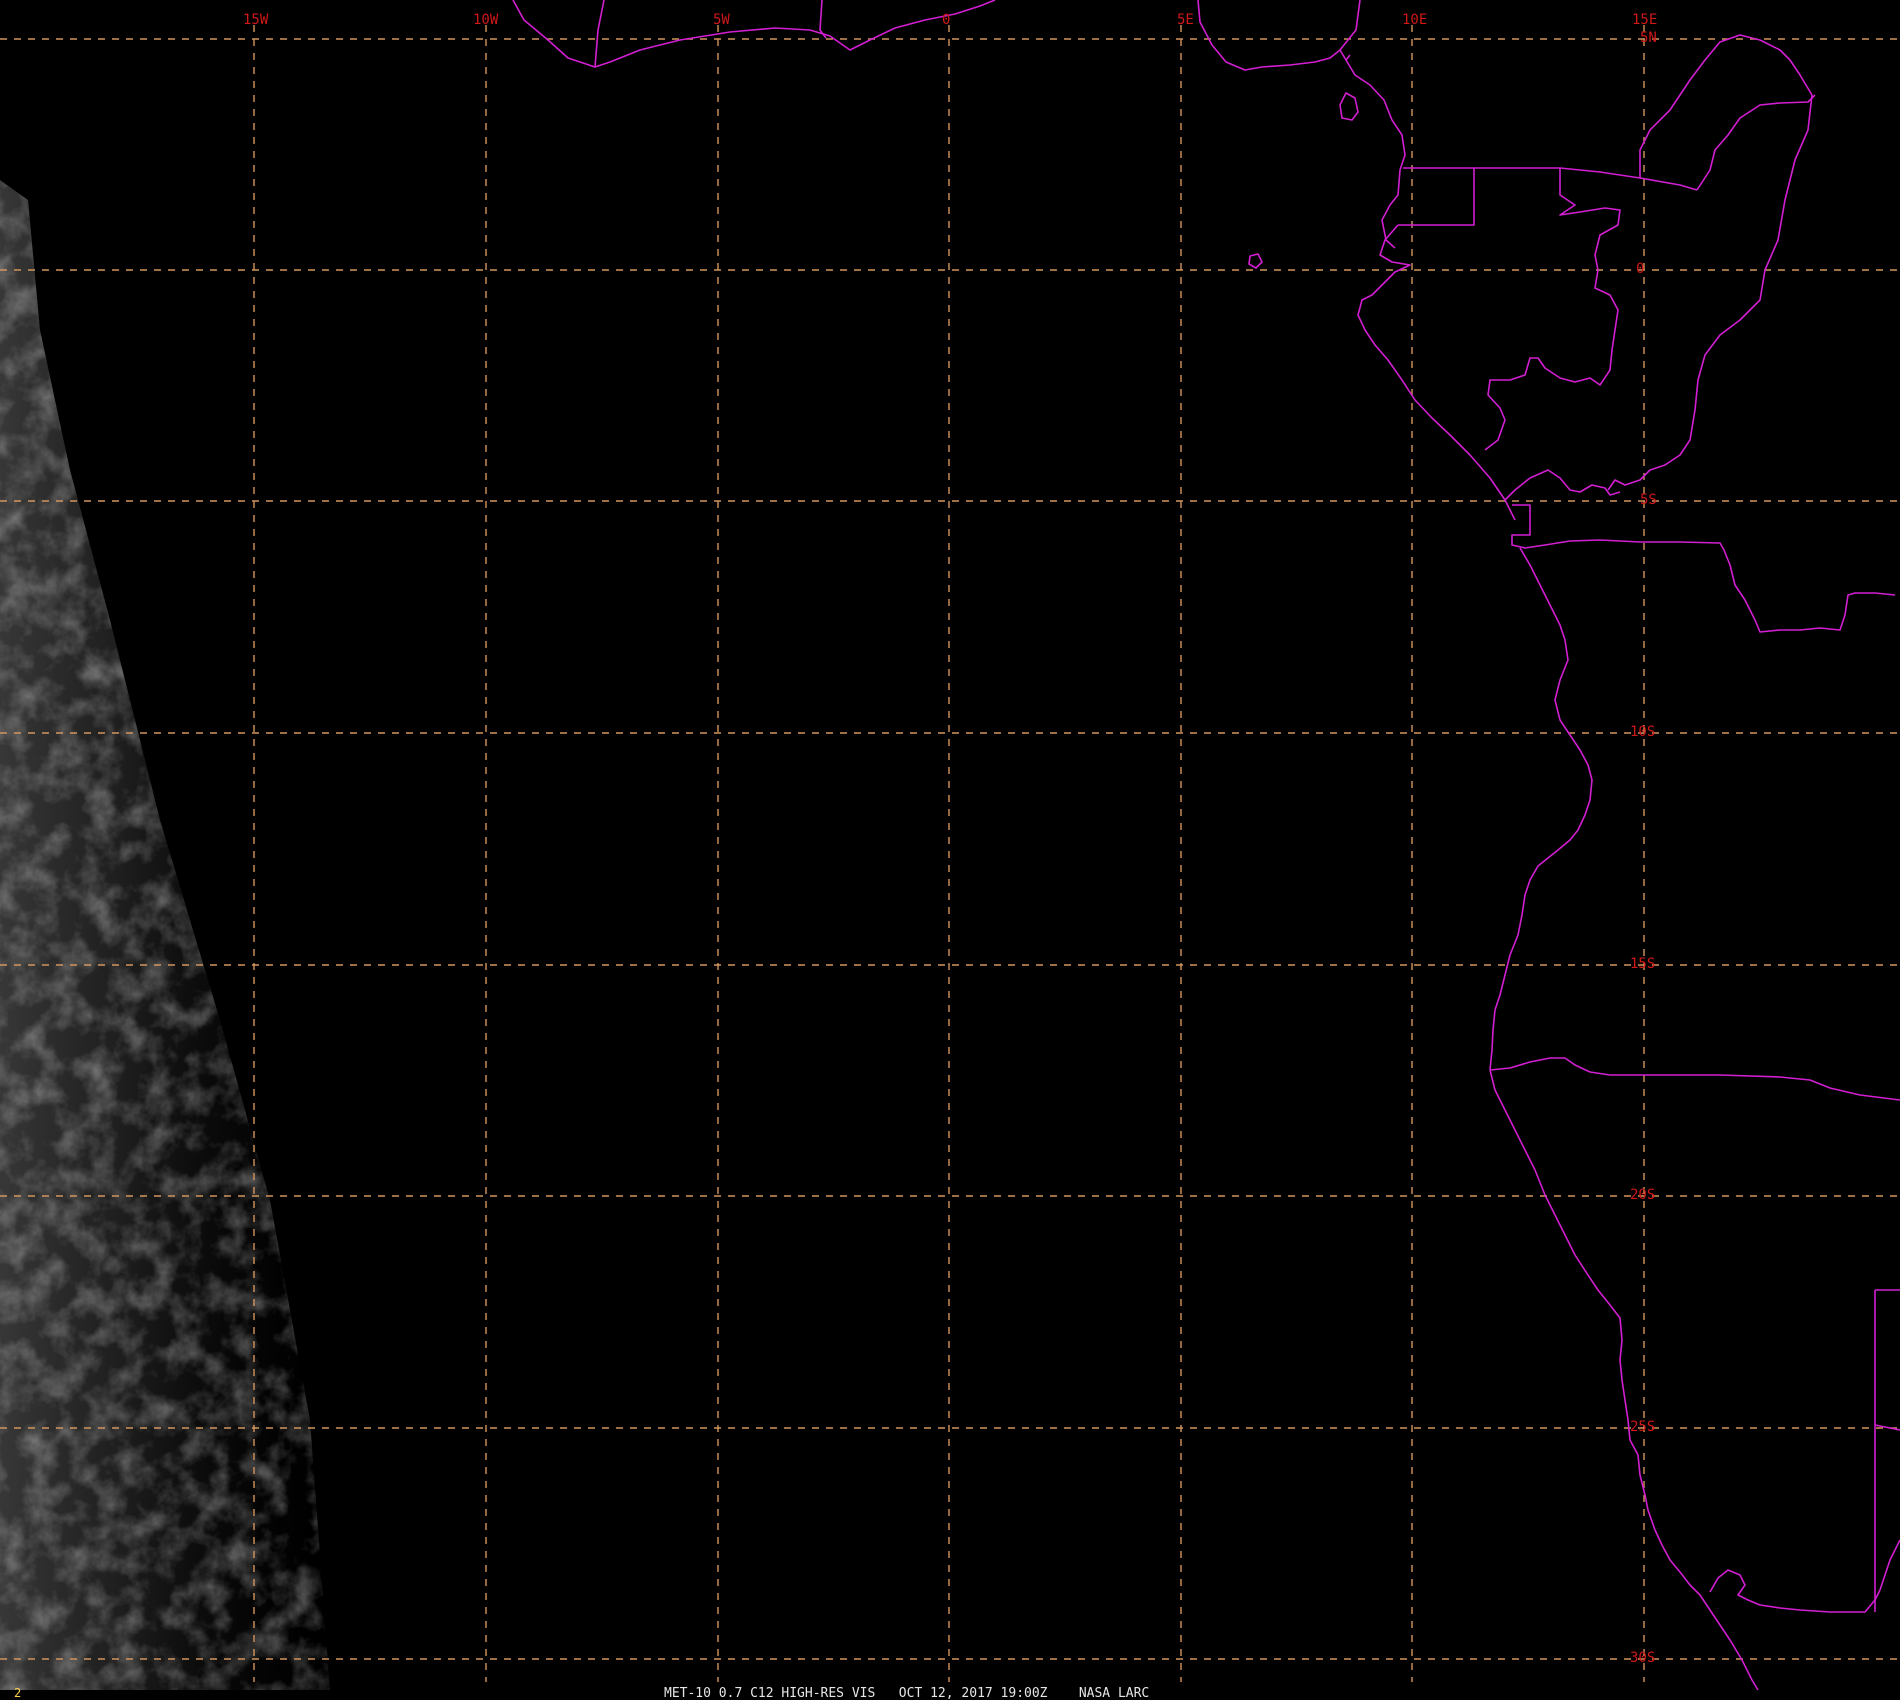  Describe the element at coordinates (1185, 20) in the screenshot. I see `lon-label: 5E` at that location.